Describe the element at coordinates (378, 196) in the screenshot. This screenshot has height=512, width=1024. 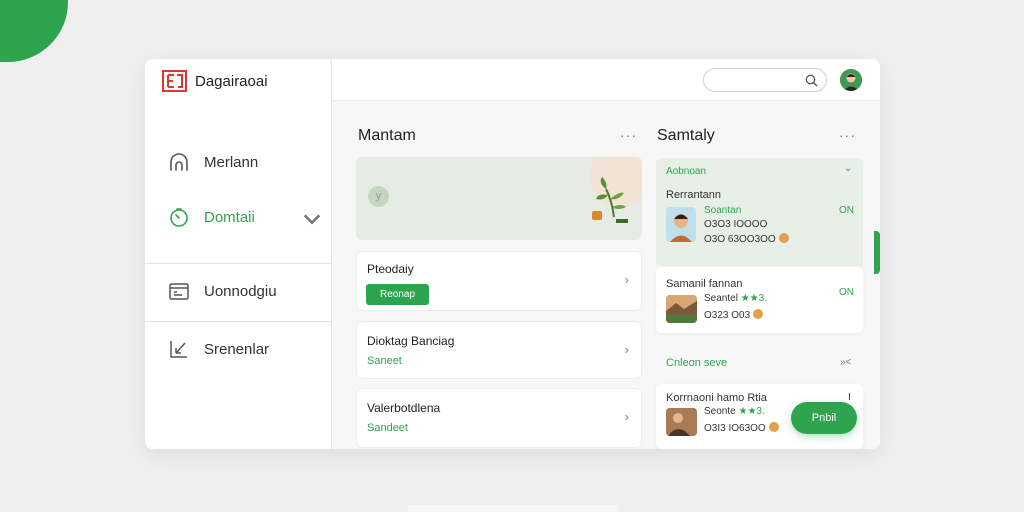
I see `hero-badge: y` at that location.